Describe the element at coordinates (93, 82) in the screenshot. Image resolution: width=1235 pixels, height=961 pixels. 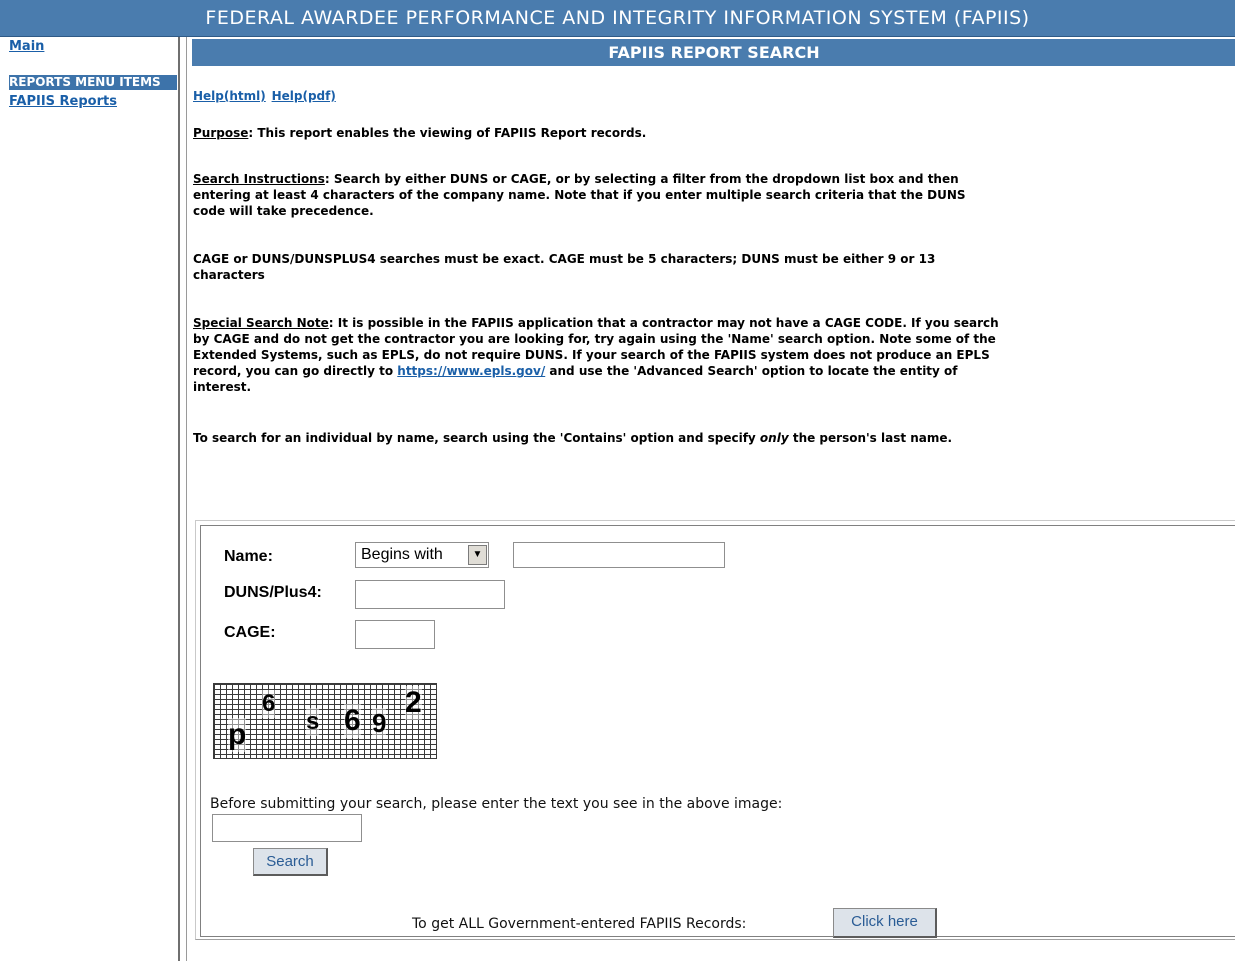
I see `sidebar-menu-heading: REPORTS MENU ITEMS` at that location.